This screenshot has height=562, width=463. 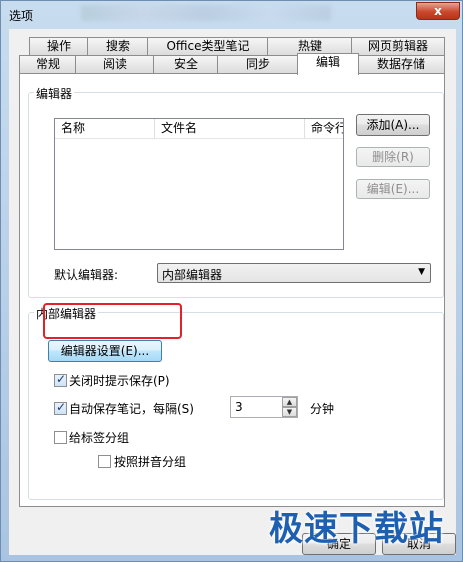 What do you see at coordinates (289, 402) in the screenshot?
I see `spin-up-icon: ▲` at bounding box center [289, 402].